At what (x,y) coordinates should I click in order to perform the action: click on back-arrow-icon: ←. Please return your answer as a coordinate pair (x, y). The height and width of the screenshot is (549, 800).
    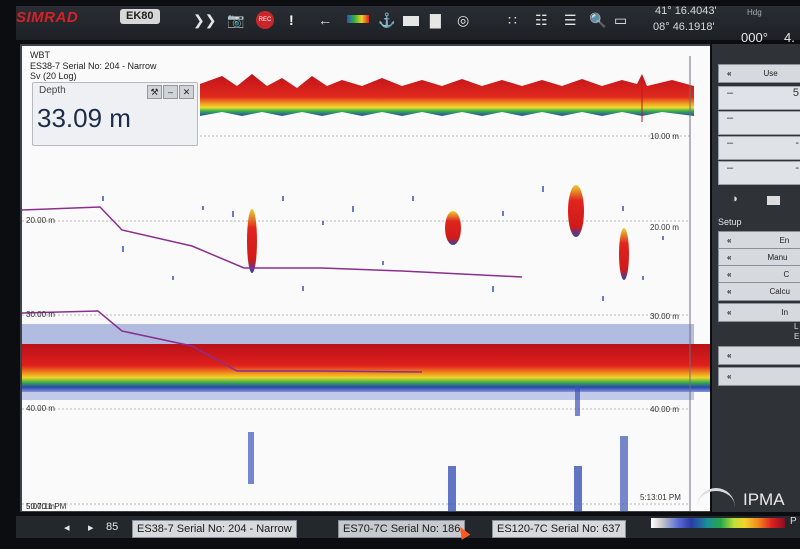
    Looking at the image, I should click on (325, 20).